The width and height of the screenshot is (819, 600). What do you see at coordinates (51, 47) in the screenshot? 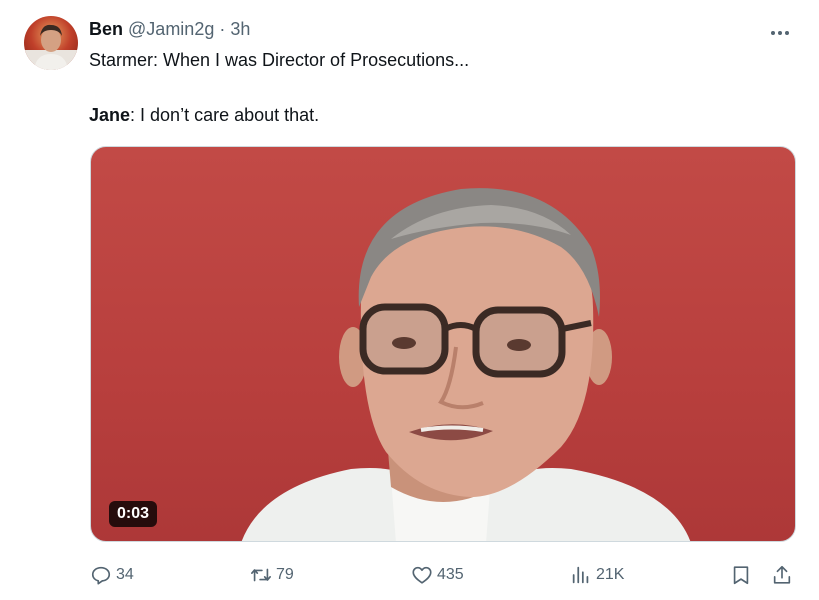
I see `avatar-image` at bounding box center [51, 47].